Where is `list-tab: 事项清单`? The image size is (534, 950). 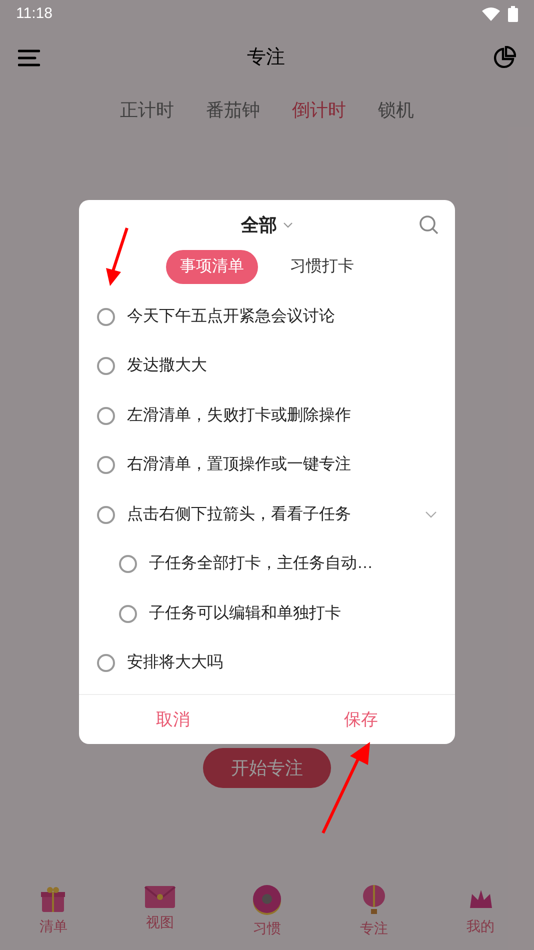 list-tab: 事项清单 is located at coordinates (212, 267).